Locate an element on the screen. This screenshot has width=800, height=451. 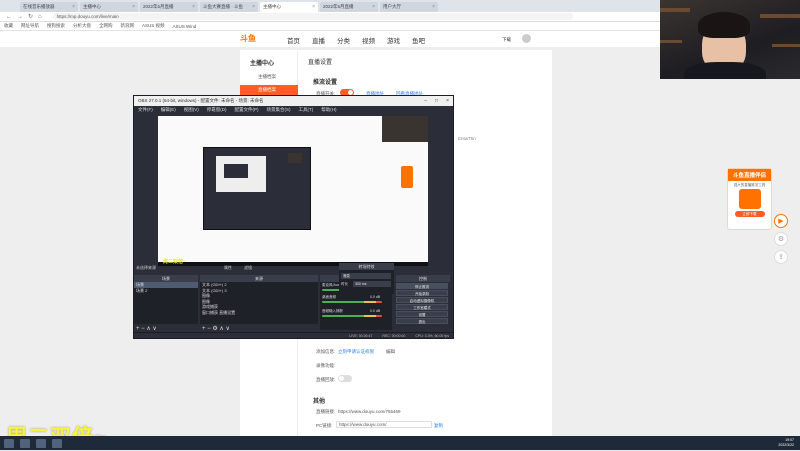
bookmark-item: 搜狗搜索 is located at coordinates (56, 26).